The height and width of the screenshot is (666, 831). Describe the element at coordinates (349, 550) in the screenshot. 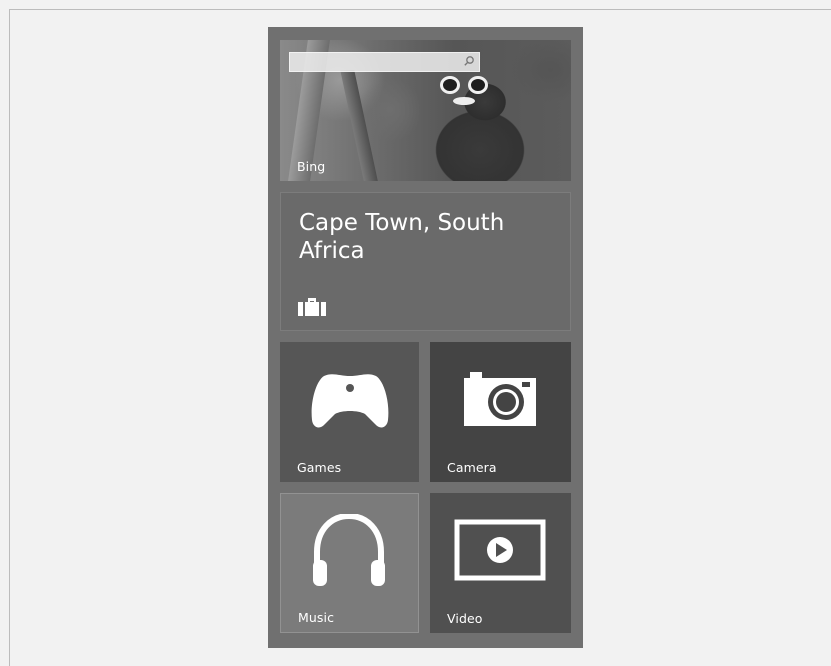

I see `headphones-icon` at that location.